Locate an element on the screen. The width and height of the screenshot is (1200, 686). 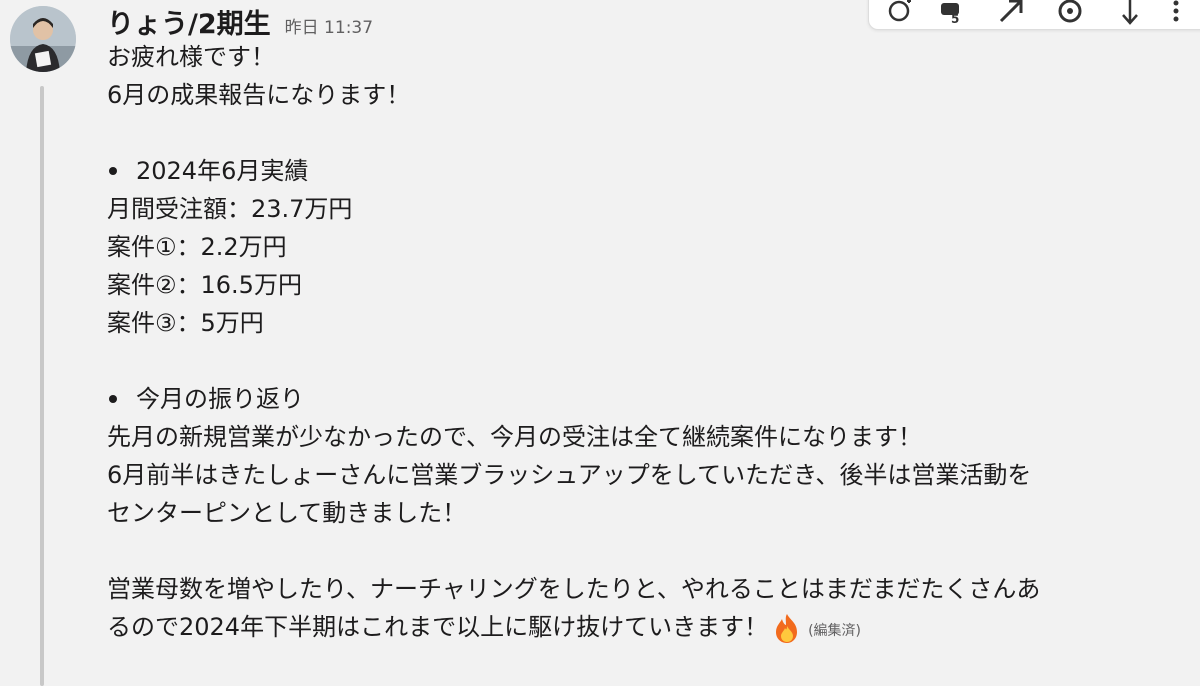
message-line: 6月の成果報告になります！ is located at coordinates (259, 95).